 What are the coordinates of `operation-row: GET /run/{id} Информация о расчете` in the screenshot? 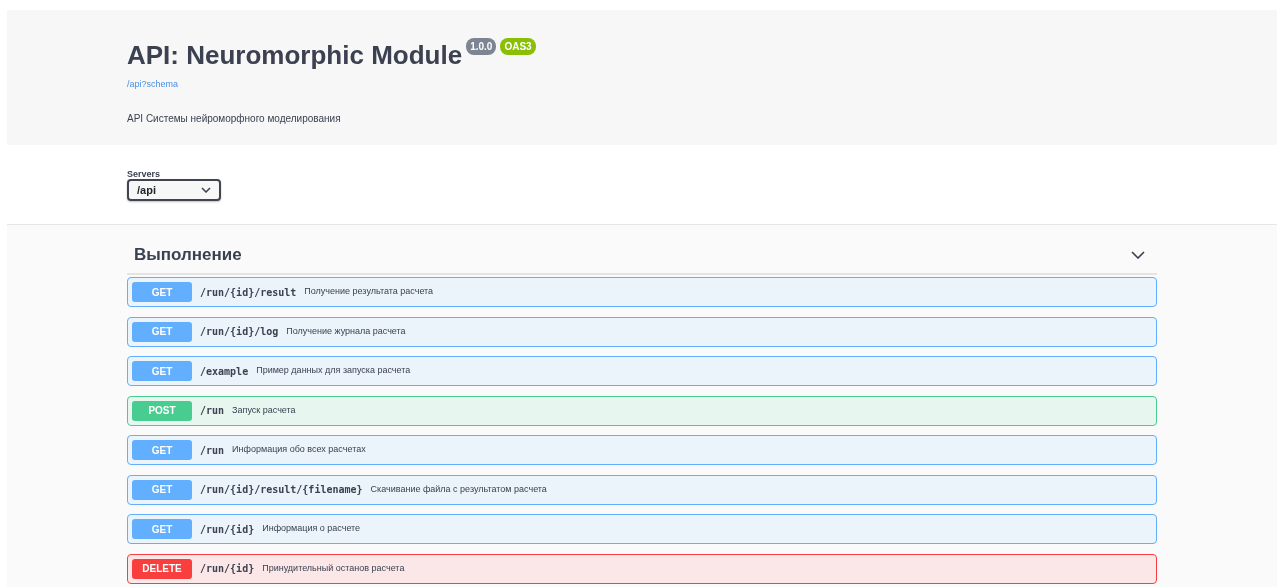 It's located at (642, 529).